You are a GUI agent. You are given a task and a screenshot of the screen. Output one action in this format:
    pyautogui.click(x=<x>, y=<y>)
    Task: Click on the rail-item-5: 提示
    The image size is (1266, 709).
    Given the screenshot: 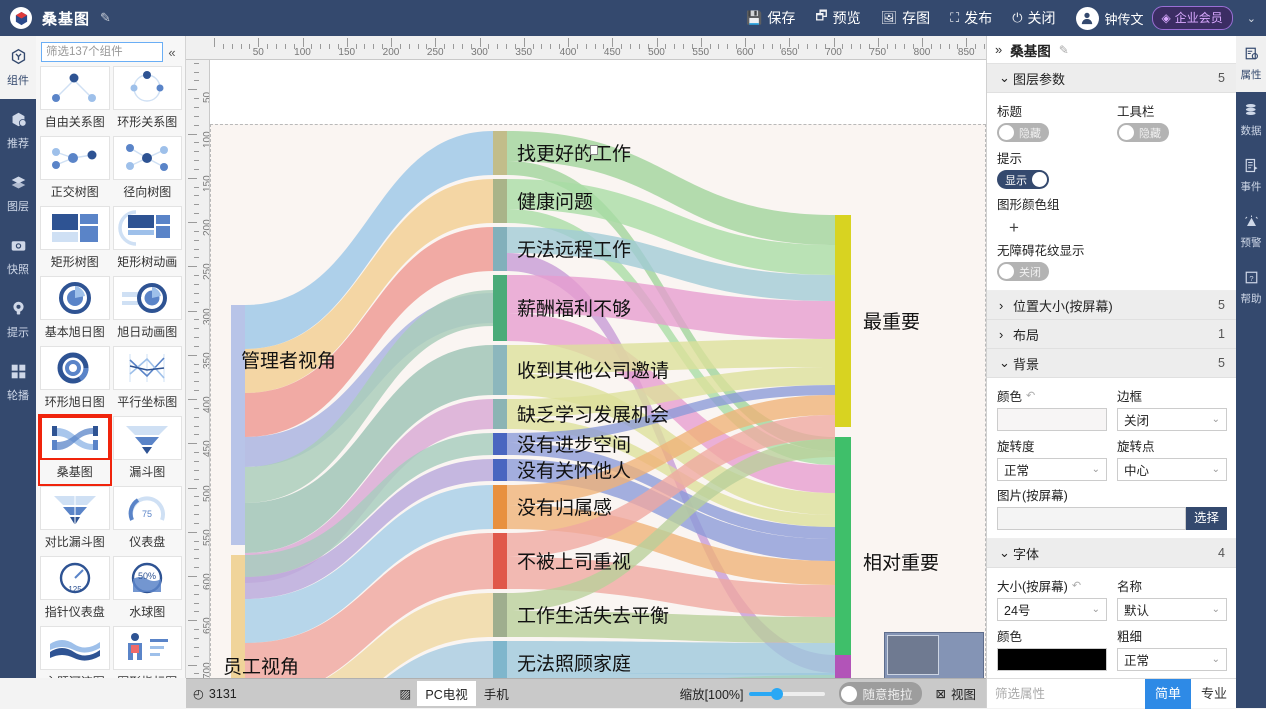 What is the action you would take?
    pyautogui.click(x=18, y=319)
    